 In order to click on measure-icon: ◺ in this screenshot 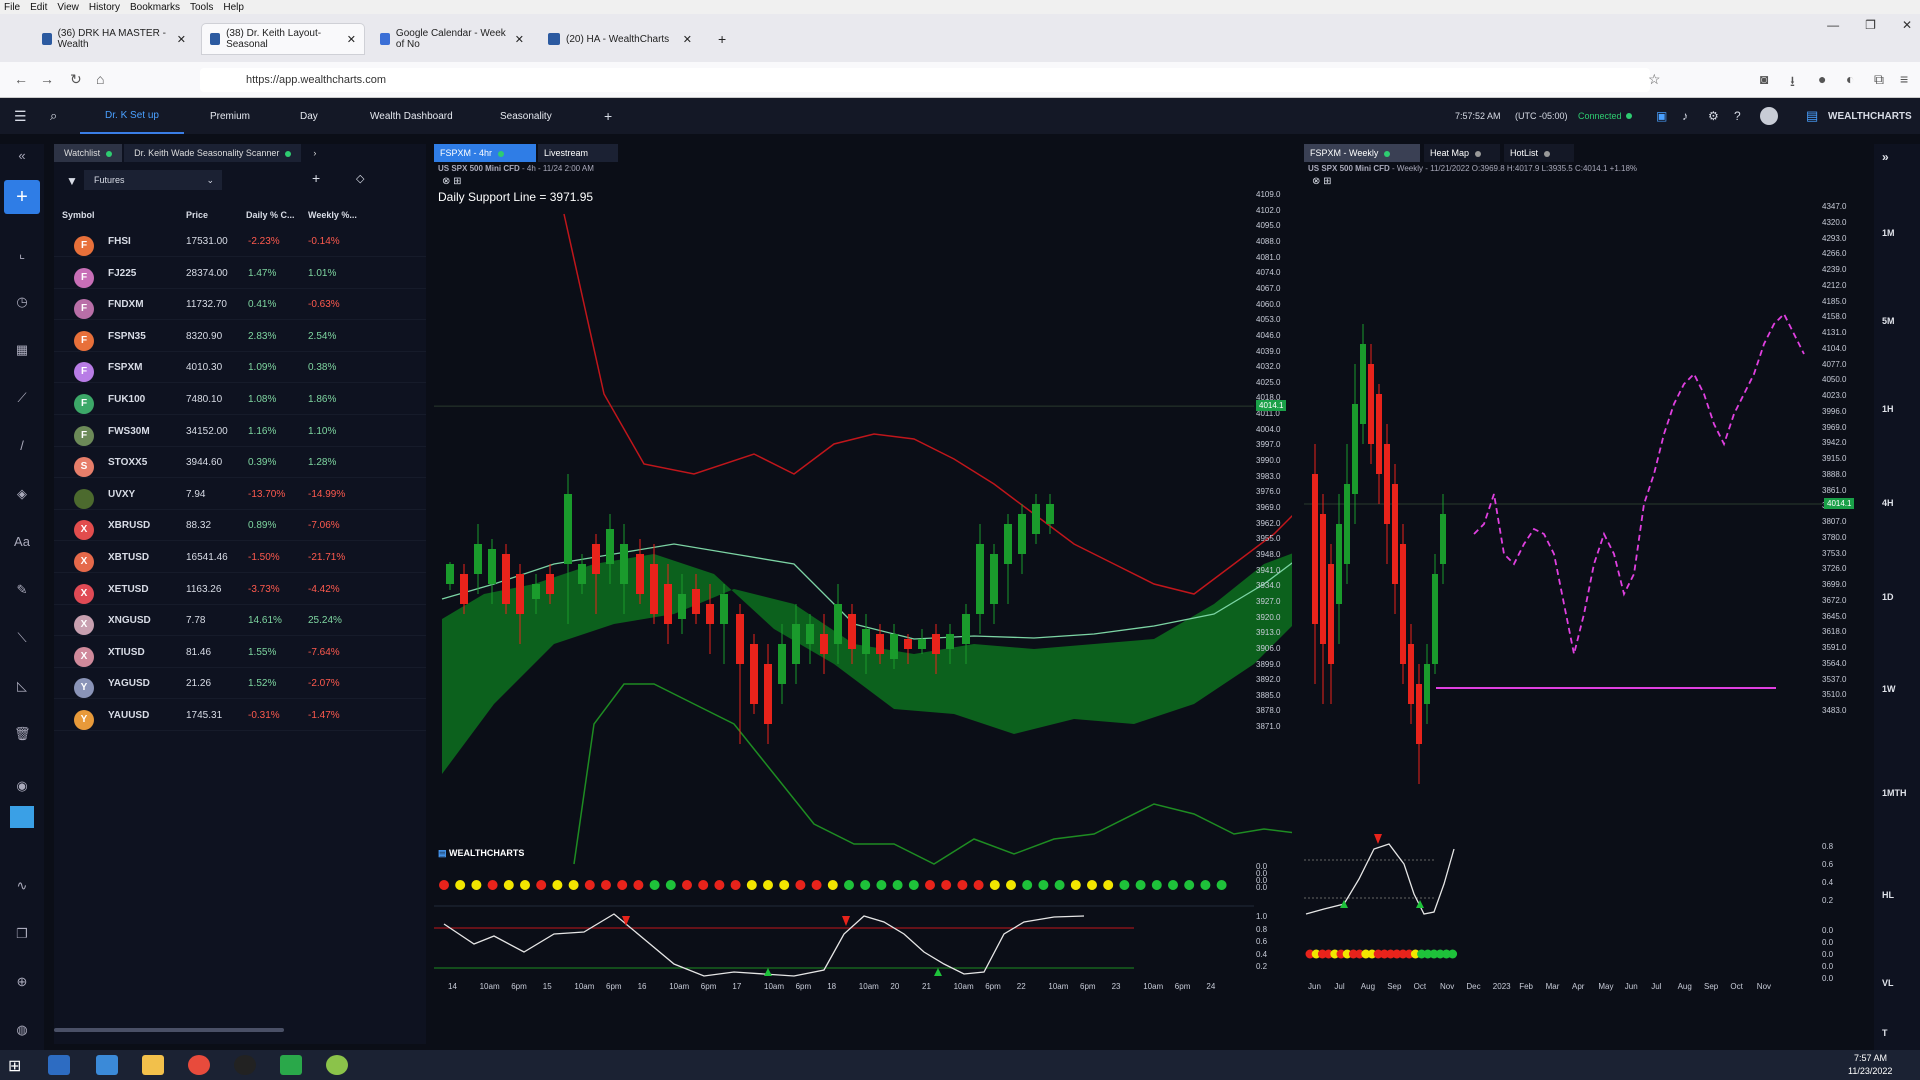, I will do `click(22, 686)`.